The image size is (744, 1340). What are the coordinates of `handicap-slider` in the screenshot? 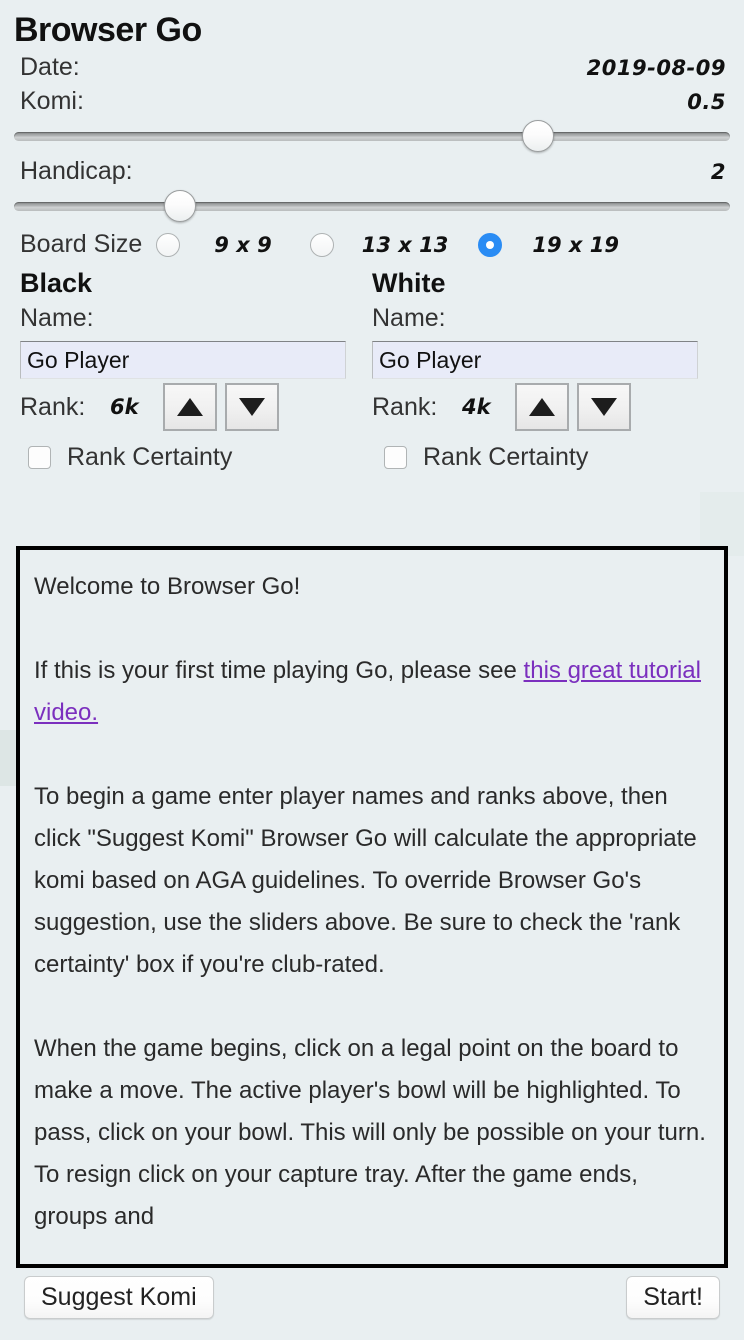 It's located at (372, 207).